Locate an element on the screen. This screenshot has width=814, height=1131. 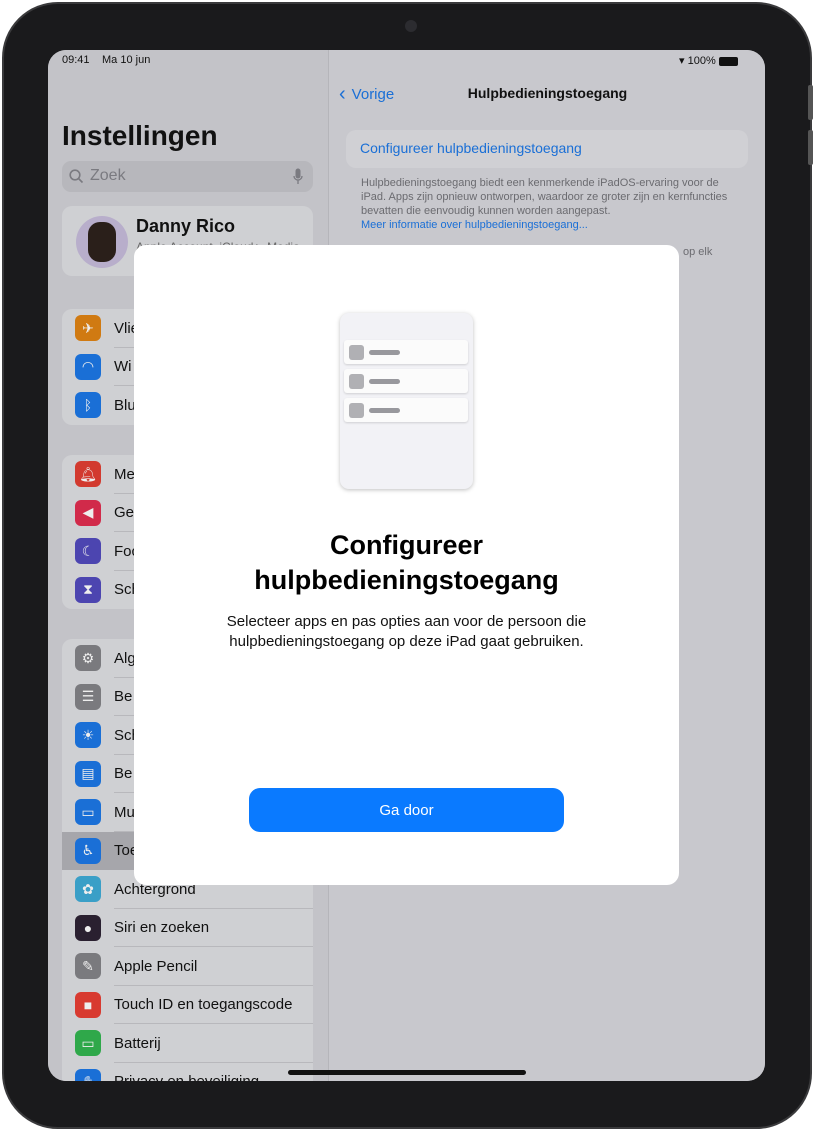
lock-icon: ■ is located at coordinates (88, 1004).